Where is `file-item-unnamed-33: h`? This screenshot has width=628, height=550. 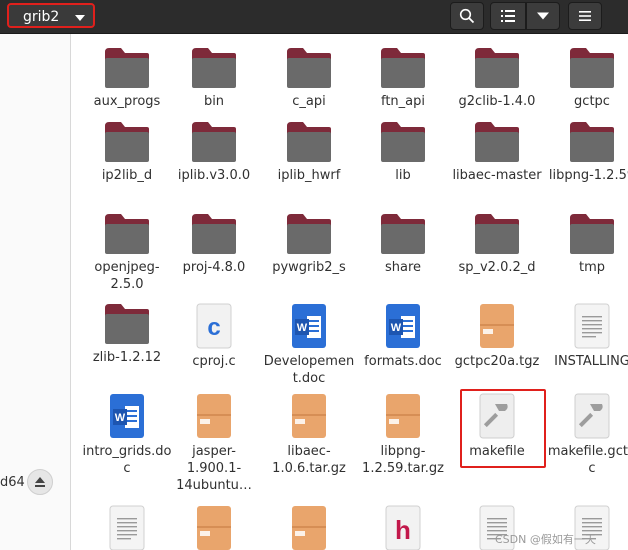
file-item-unnamed-33: h is located at coordinates (403, 527).